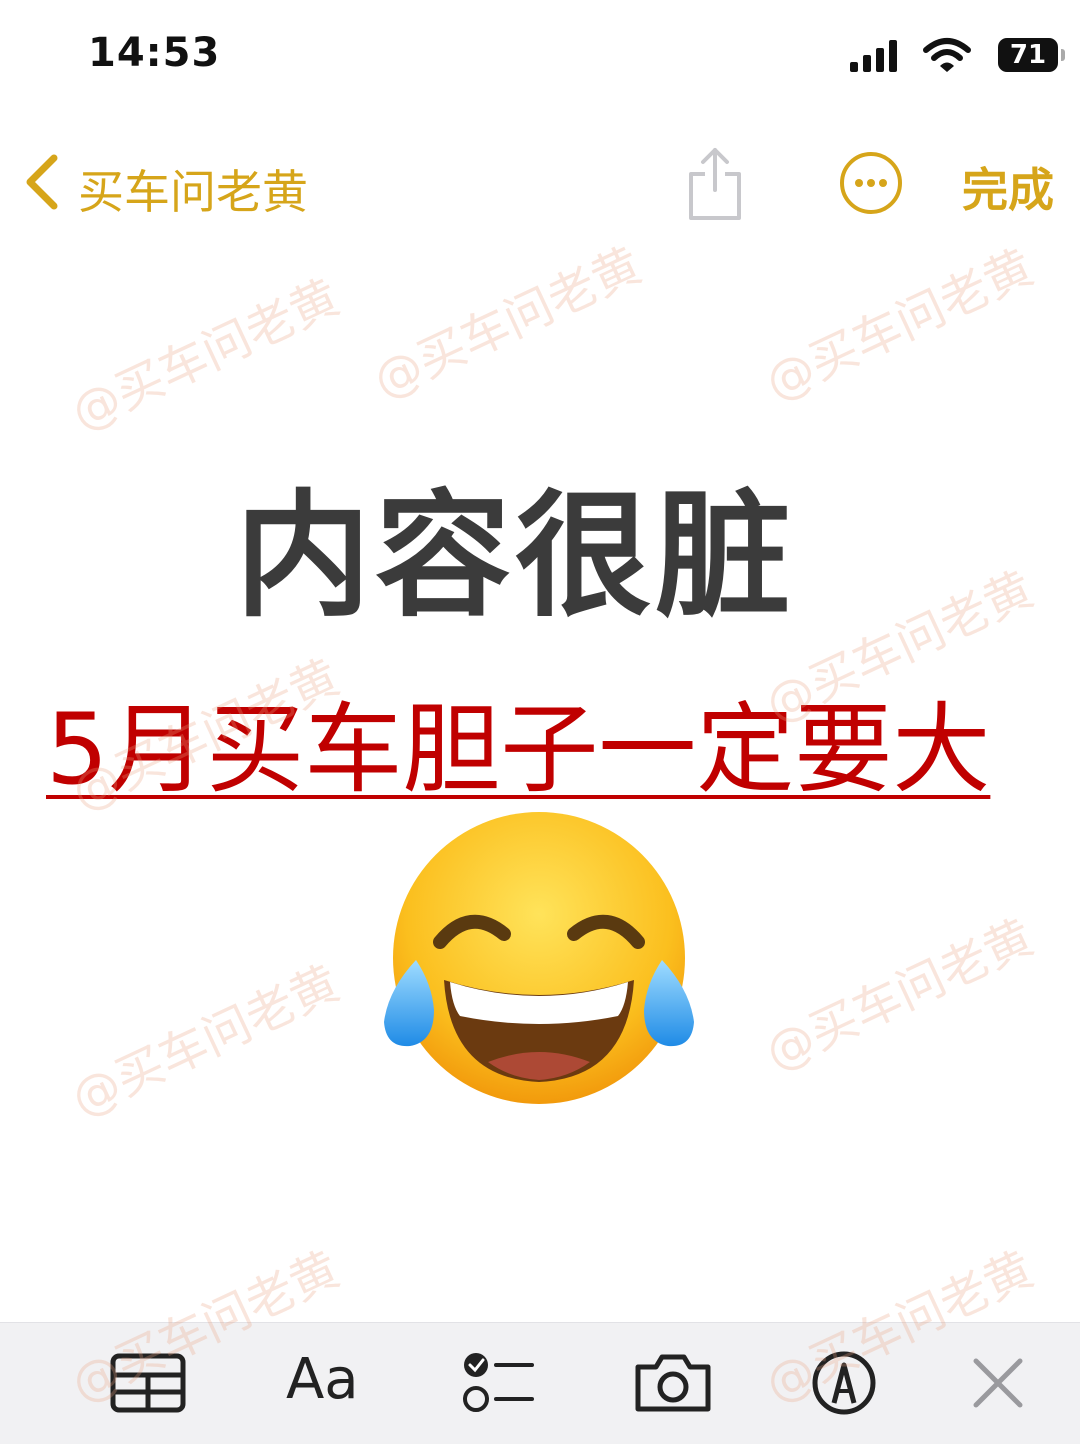  I want to click on share-icon, so click(715, 182).